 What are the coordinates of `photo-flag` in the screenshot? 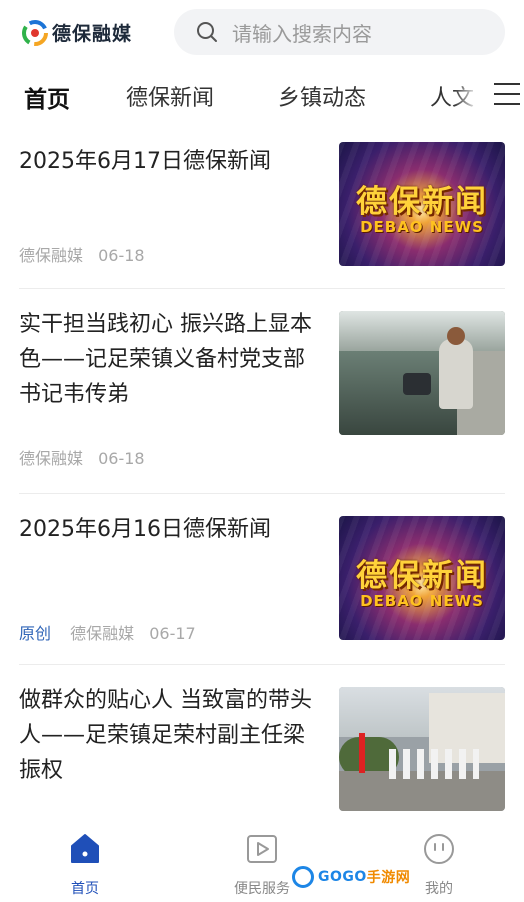 It's located at (362, 753).